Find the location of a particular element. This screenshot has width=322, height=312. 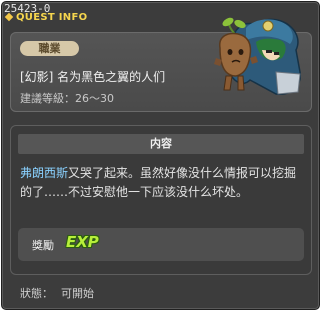

npc-name-highlight: 弗朗西斯 is located at coordinates (44, 173).